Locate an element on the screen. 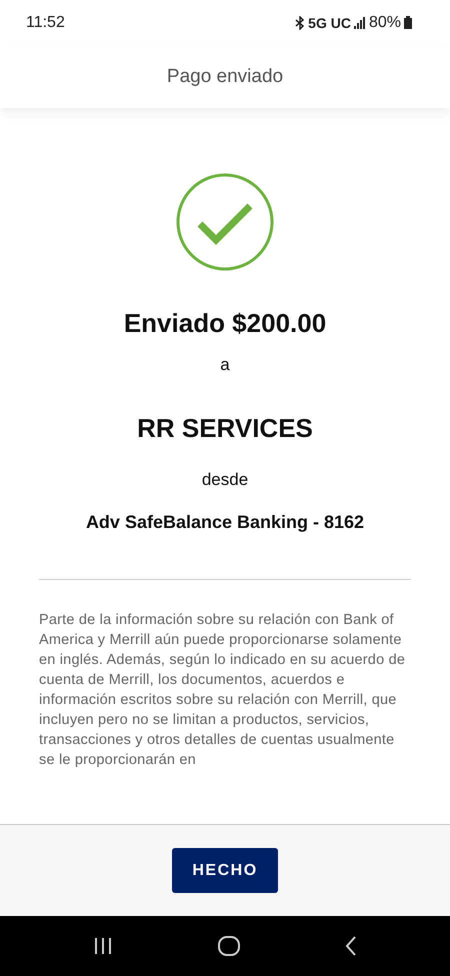 Image resolution: width=450 pixels, height=976 pixels. signal-icon is located at coordinates (360, 22).